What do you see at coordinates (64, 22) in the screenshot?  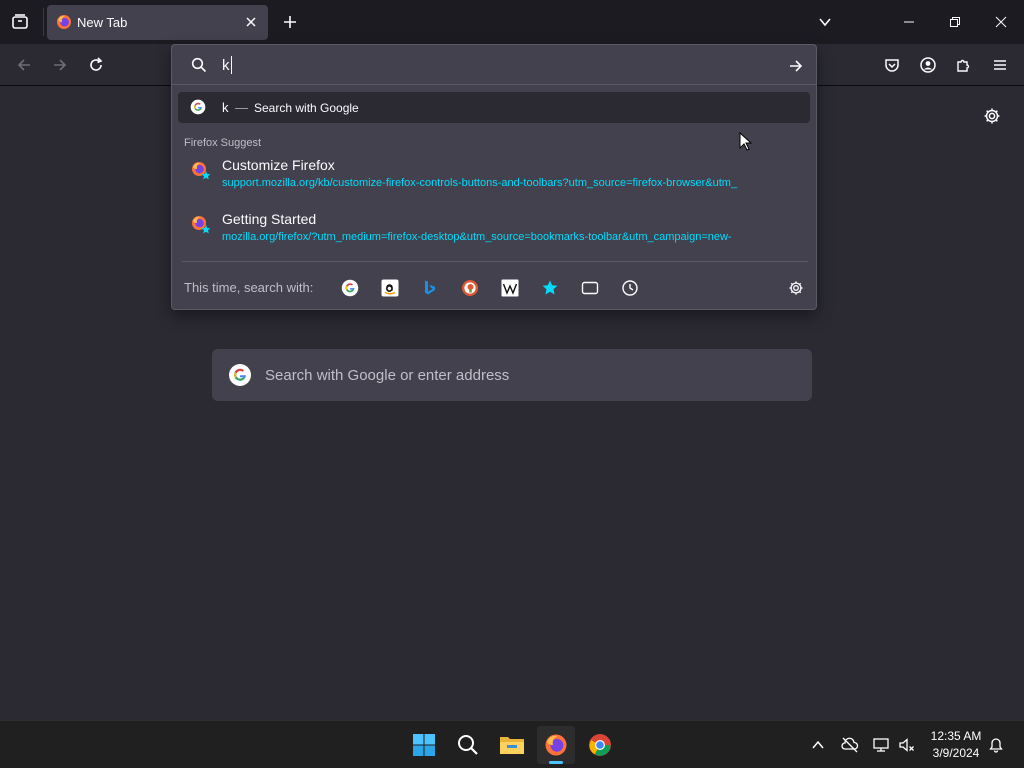 I see `firefox-icon` at bounding box center [64, 22].